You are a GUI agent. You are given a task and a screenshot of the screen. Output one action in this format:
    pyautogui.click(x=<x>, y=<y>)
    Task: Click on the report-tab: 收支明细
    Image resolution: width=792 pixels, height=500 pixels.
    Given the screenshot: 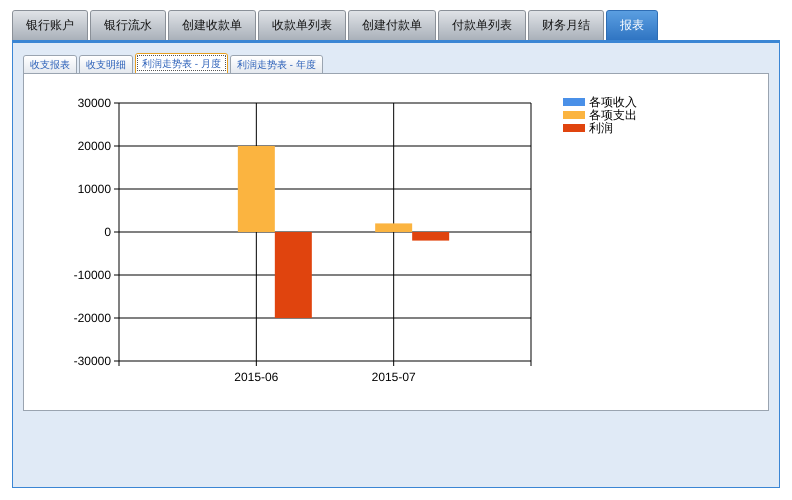 What is the action you would take?
    pyautogui.click(x=106, y=64)
    